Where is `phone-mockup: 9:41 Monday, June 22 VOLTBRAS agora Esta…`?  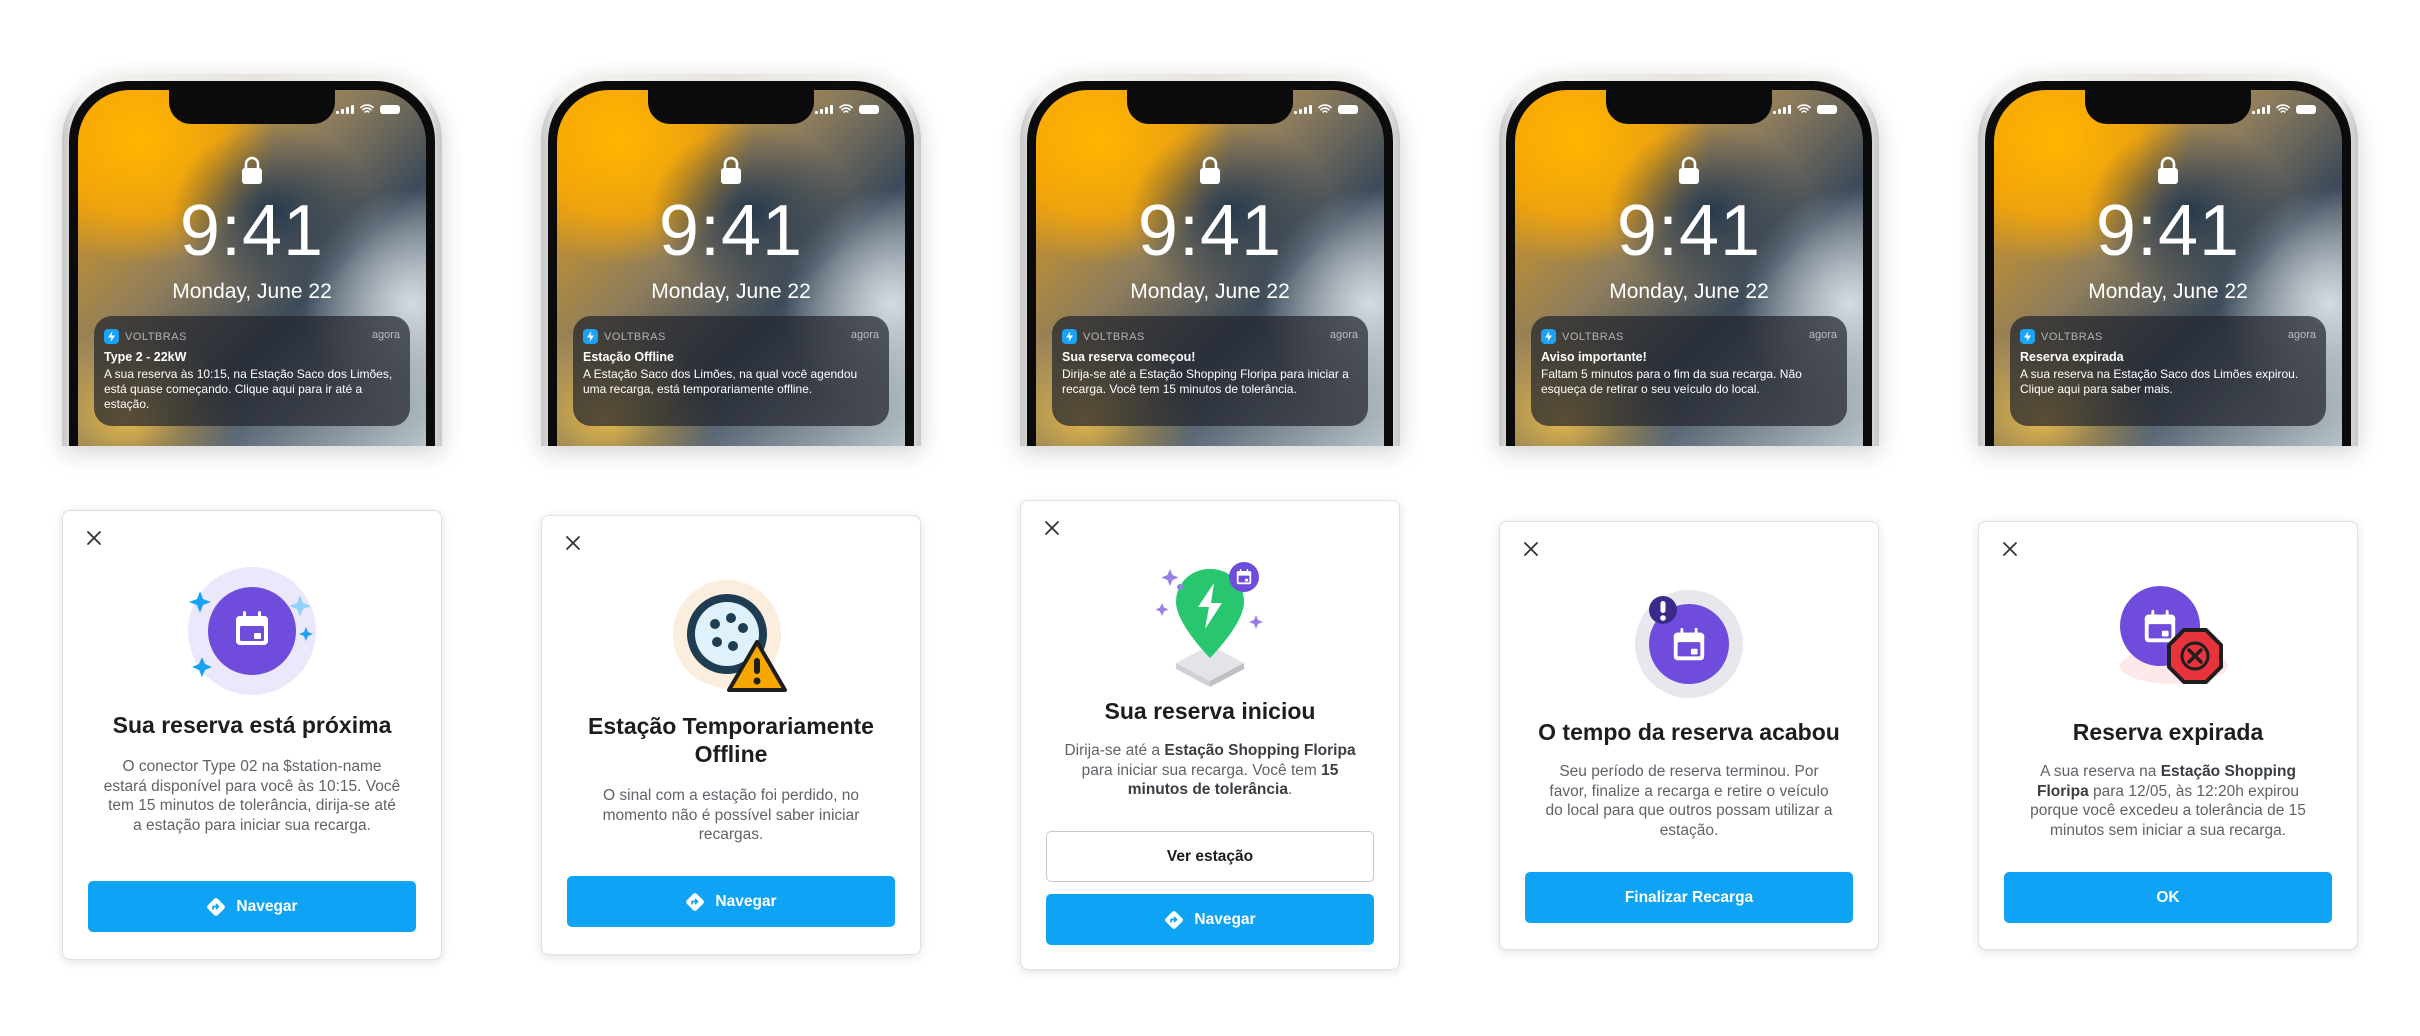
phone-mockup: 9:41 Monday, June 22 VOLTBRAS agora Esta… is located at coordinates (731, 260).